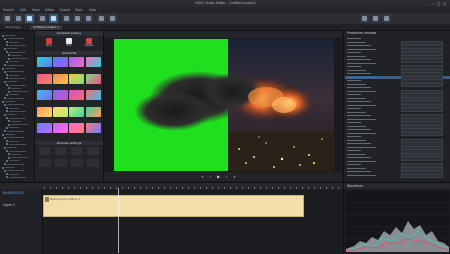 The image size is (450, 254). I want to click on fast-forward-icon: », so click(234, 176).